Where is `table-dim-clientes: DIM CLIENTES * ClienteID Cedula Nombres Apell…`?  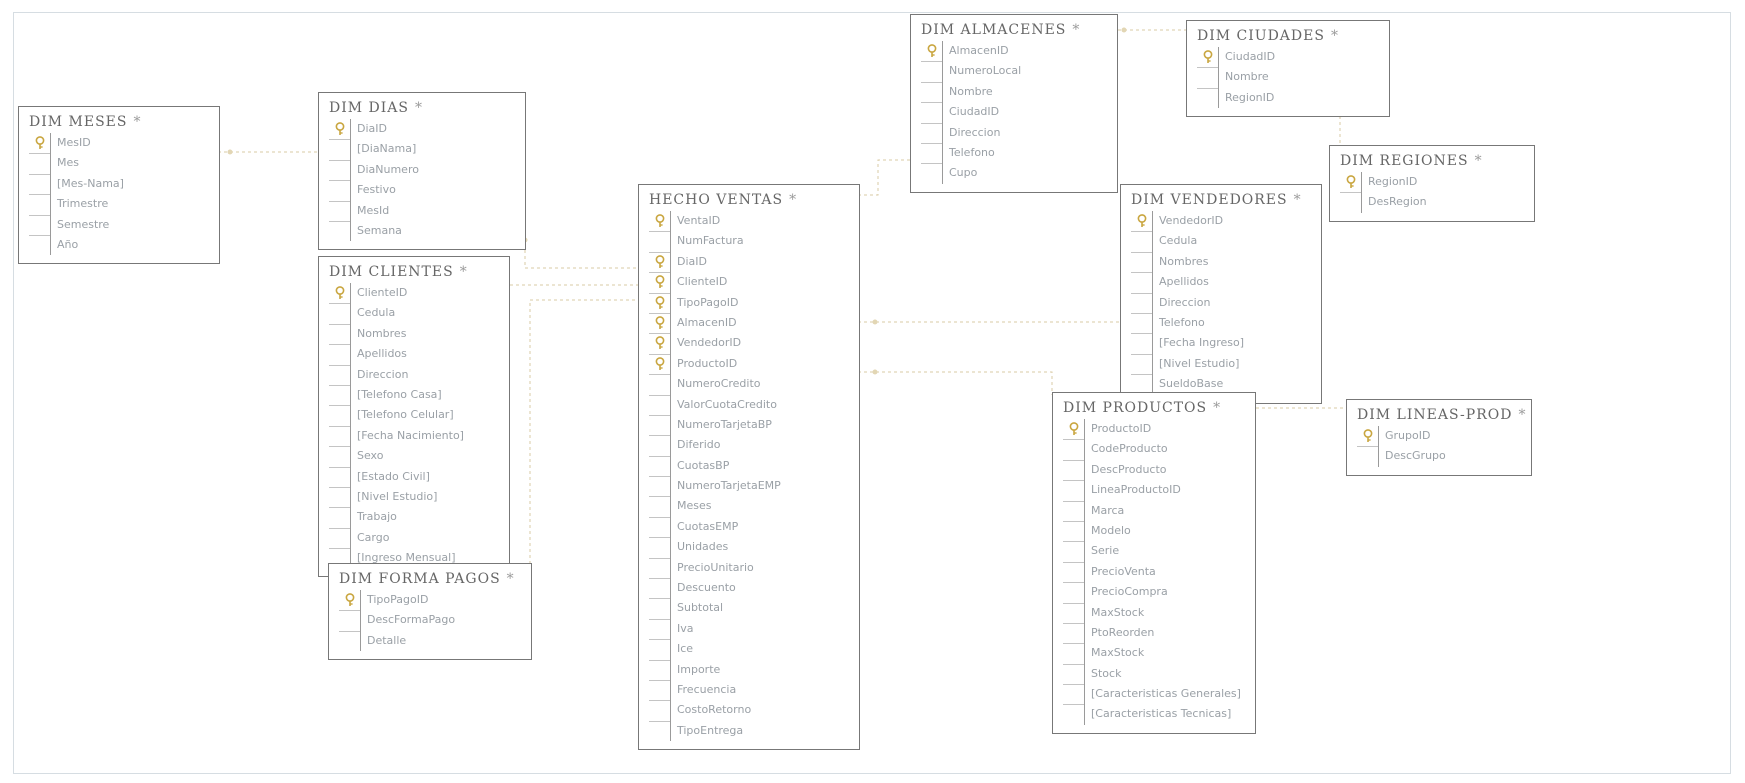 table-dim-clientes: DIM CLIENTES * ClienteID Cedula Nombres Apell… is located at coordinates (414, 417).